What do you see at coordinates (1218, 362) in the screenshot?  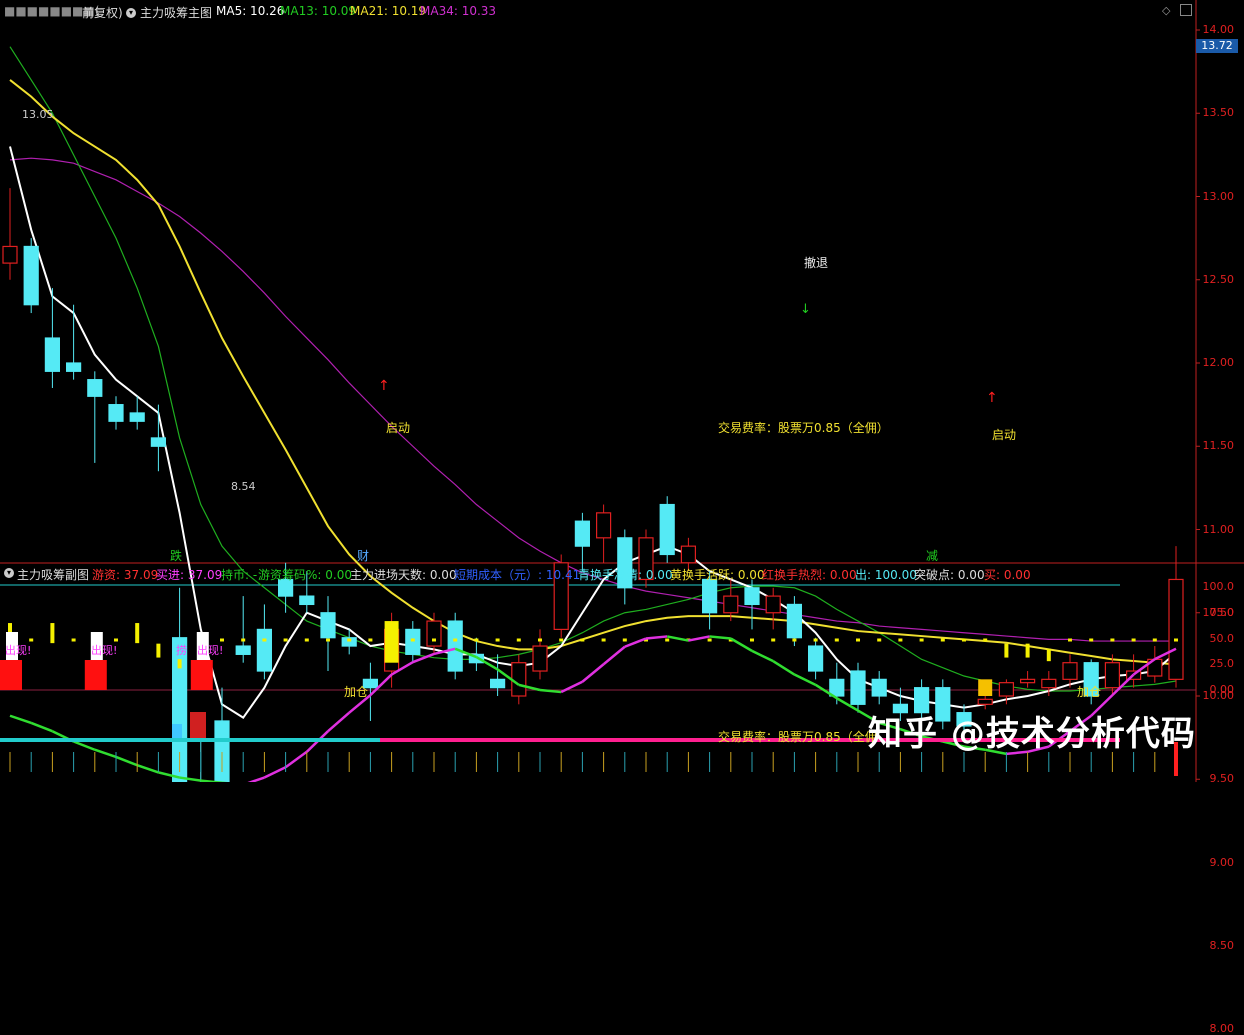 I see `y-tick-label: 12.00` at bounding box center [1218, 362].